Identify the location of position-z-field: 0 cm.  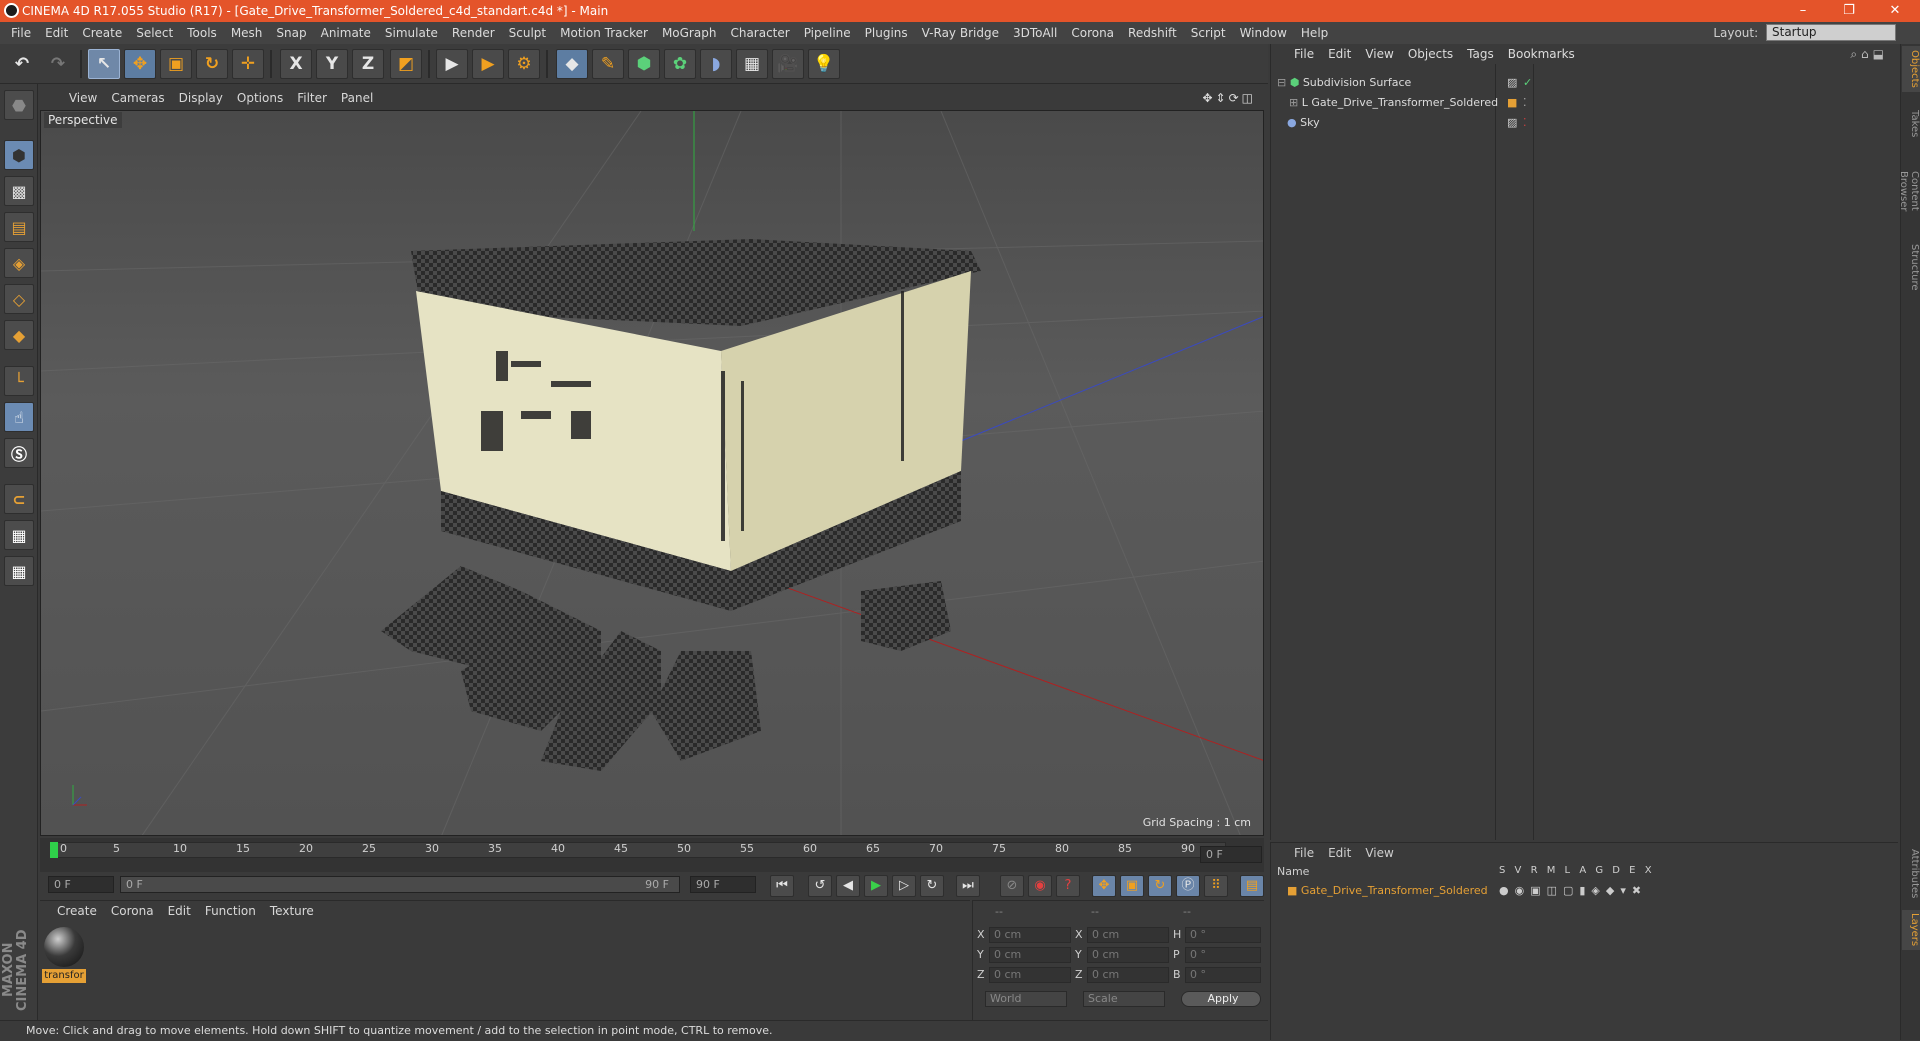
(1030, 975).